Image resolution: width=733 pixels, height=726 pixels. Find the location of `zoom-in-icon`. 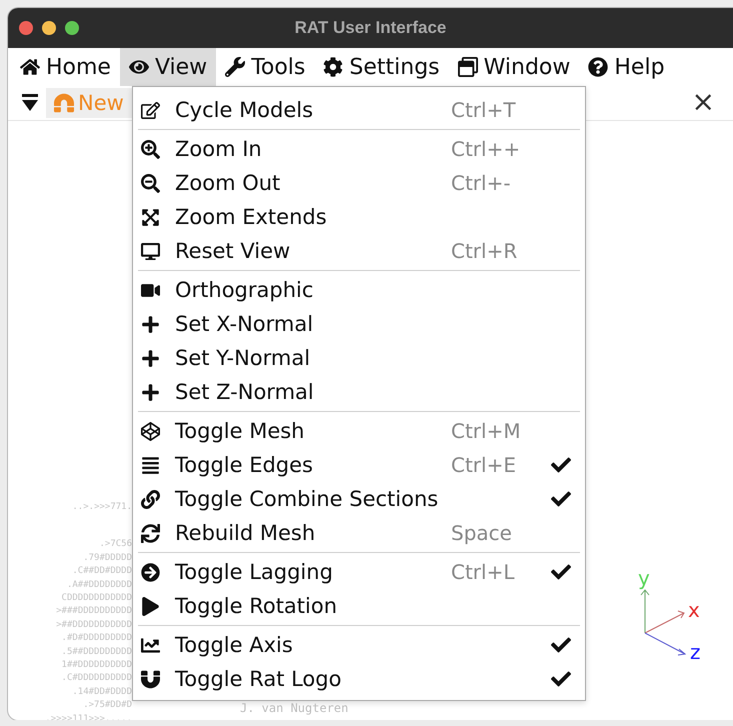

zoom-in-icon is located at coordinates (150, 149).